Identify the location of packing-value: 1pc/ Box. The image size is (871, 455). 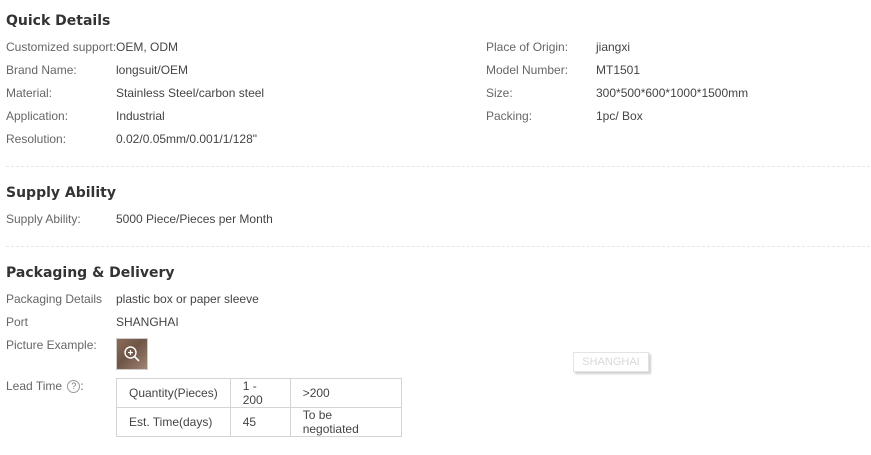
(619, 116).